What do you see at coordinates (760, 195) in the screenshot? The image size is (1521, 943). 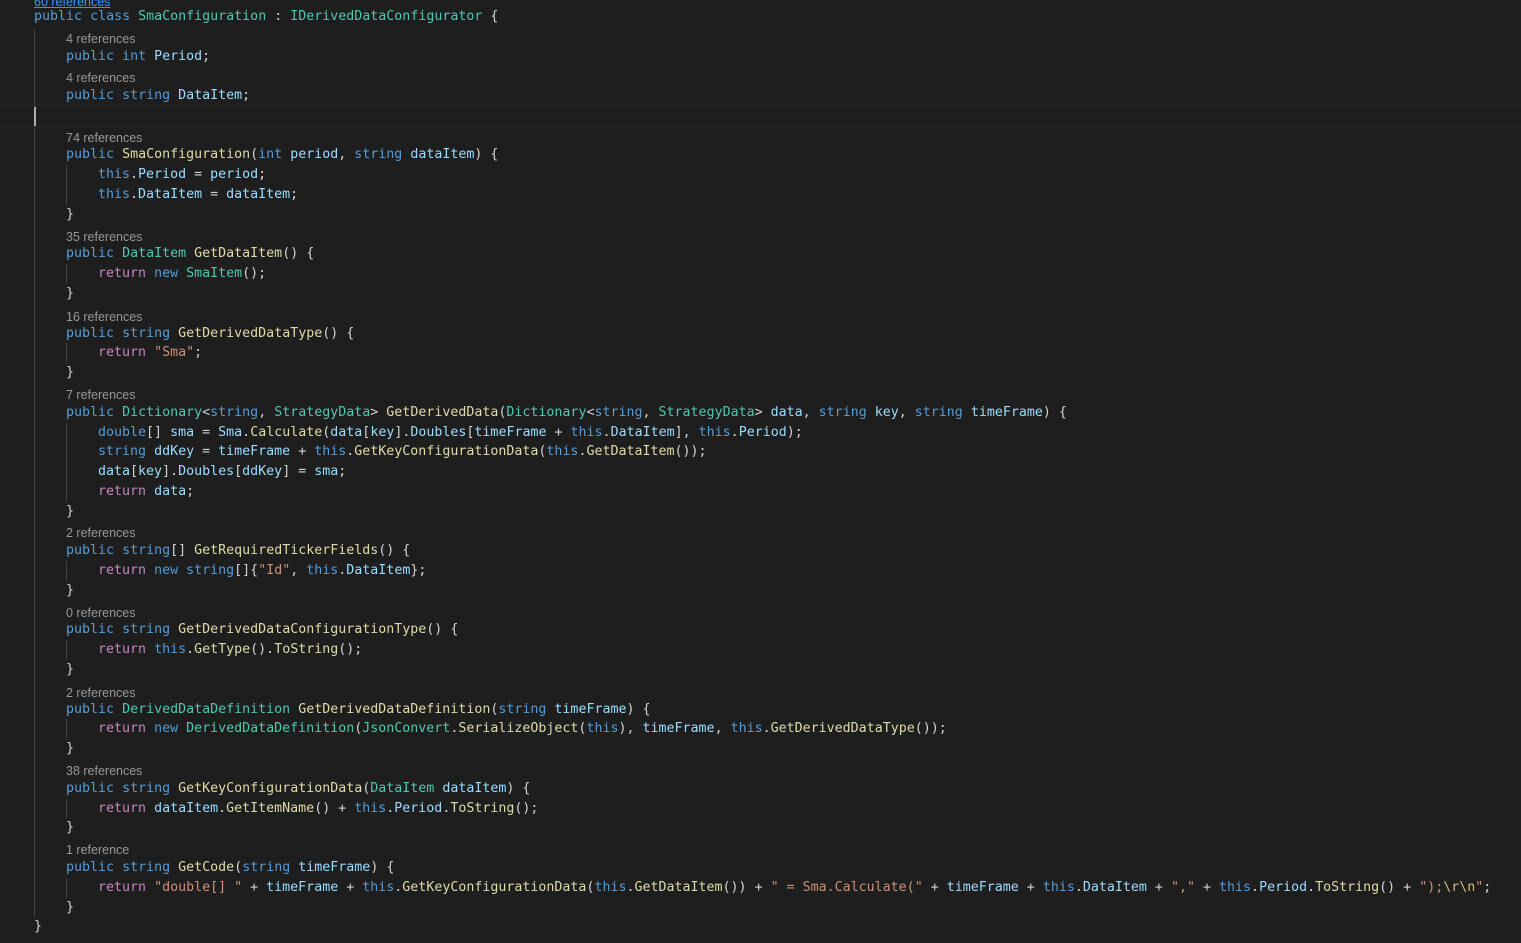 I see `code-line: this.DataItem = dataItem;` at bounding box center [760, 195].